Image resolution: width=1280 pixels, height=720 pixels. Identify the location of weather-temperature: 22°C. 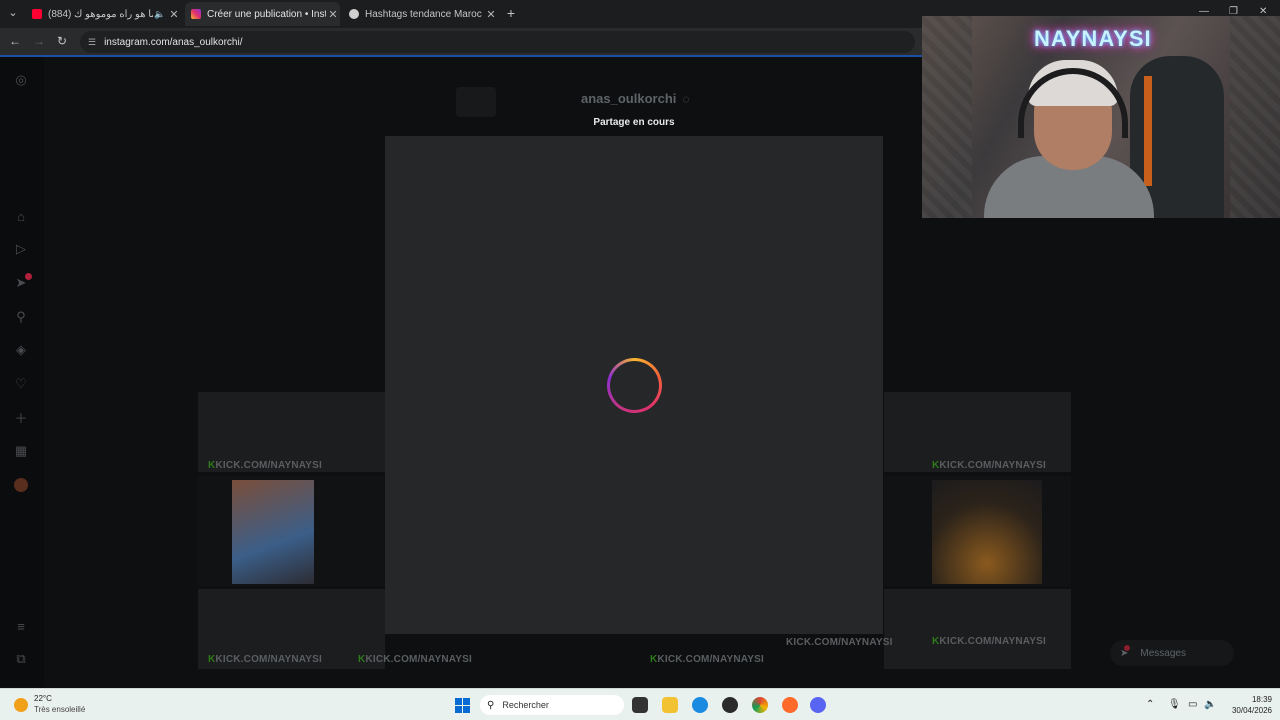
(43, 698).